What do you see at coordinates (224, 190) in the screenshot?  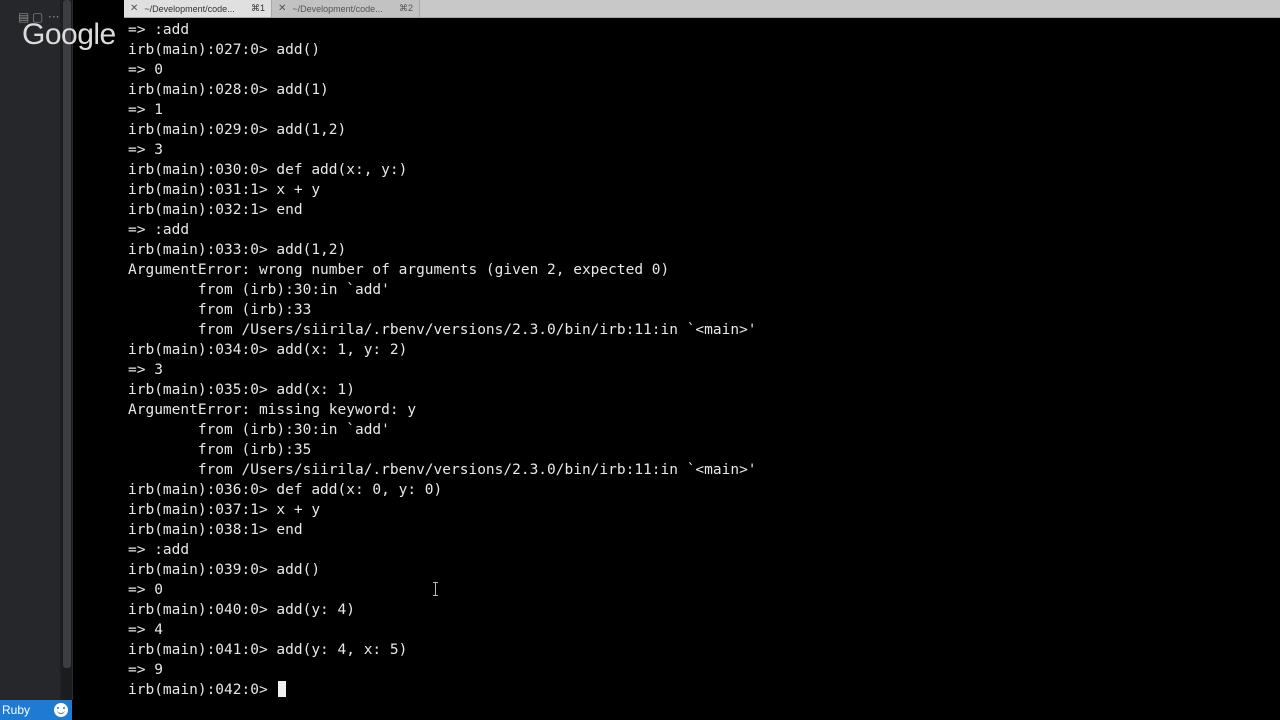 I see `terminal-line: irb(main):031:1> x + y` at bounding box center [224, 190].